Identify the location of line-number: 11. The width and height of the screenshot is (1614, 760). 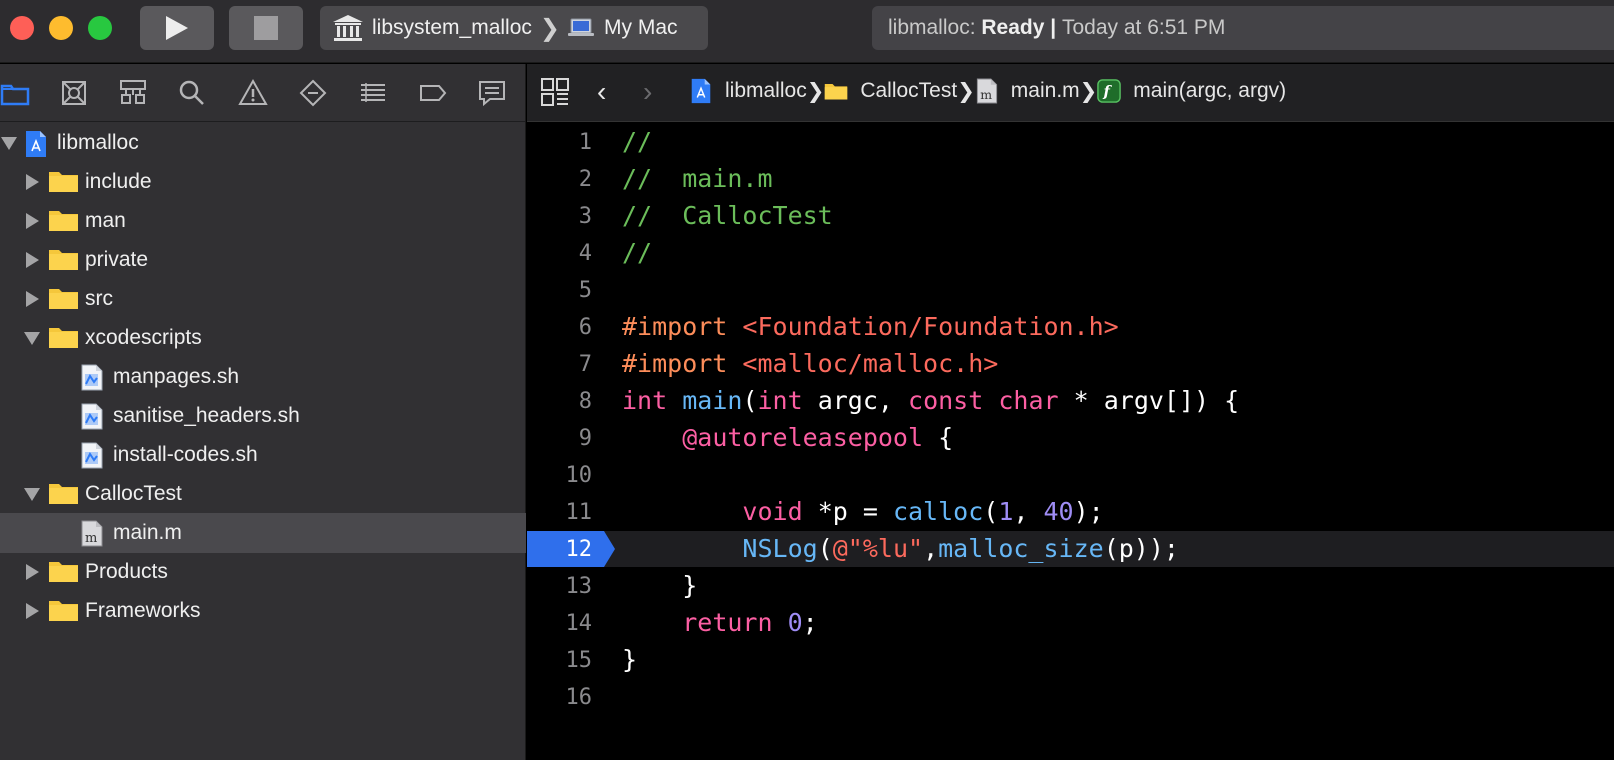
(560, 512).